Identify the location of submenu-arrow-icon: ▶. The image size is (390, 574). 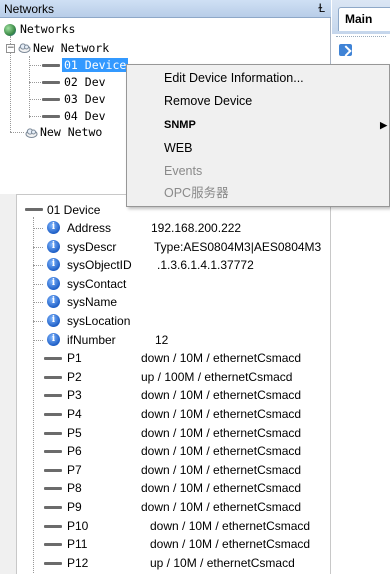
(383, 125).